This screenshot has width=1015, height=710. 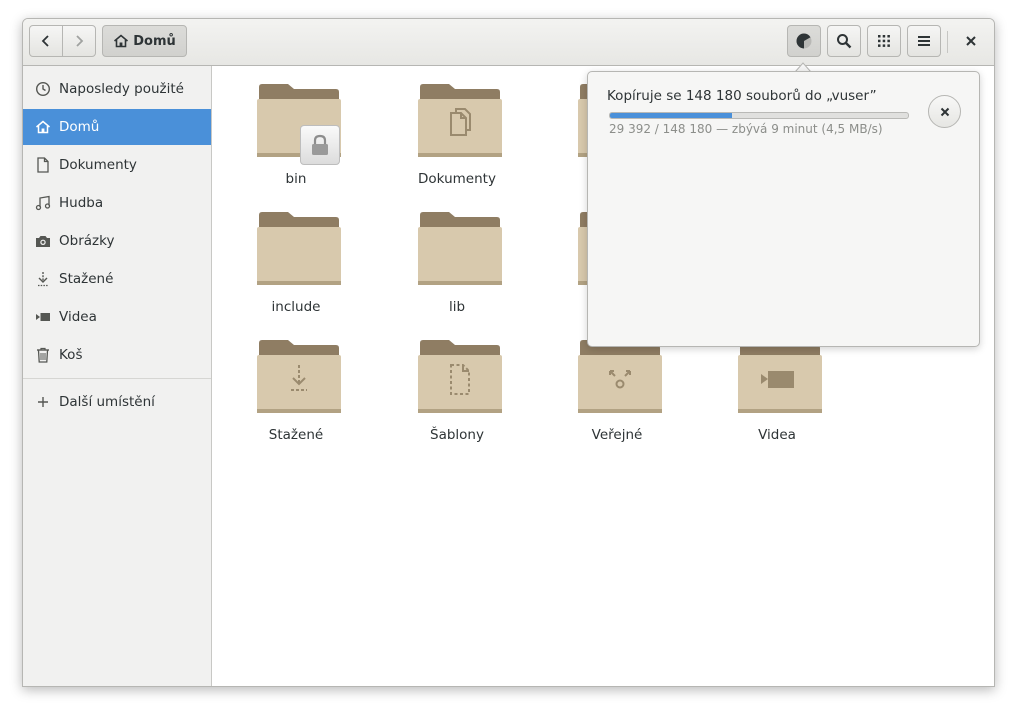 What do you see at coordinates (759, 115) in the screenshot?
I see `operation-progress-bar` at bounding box center [759, 115].